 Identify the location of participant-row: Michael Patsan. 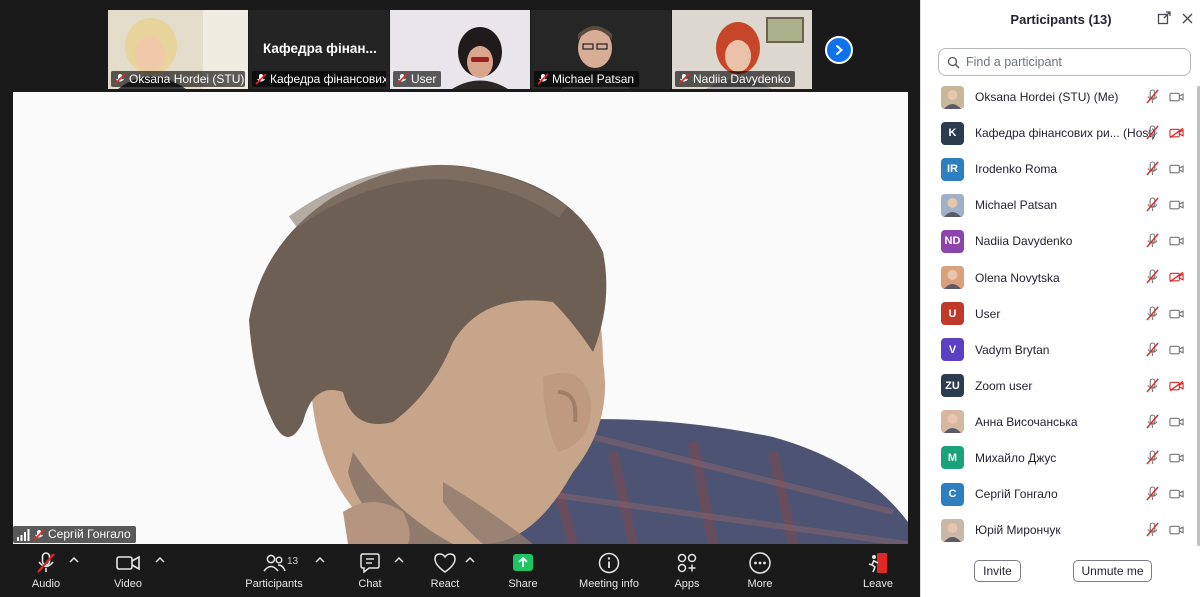
(1060, 205).